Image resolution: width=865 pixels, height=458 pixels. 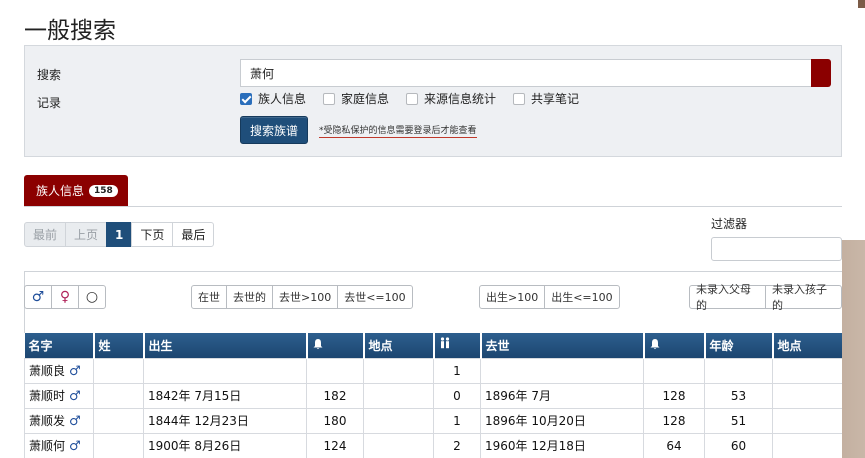 What do you see at coordinates (674, 370) in the screenshot?
I see `cell-death-age` at bounding box center [674, 370].